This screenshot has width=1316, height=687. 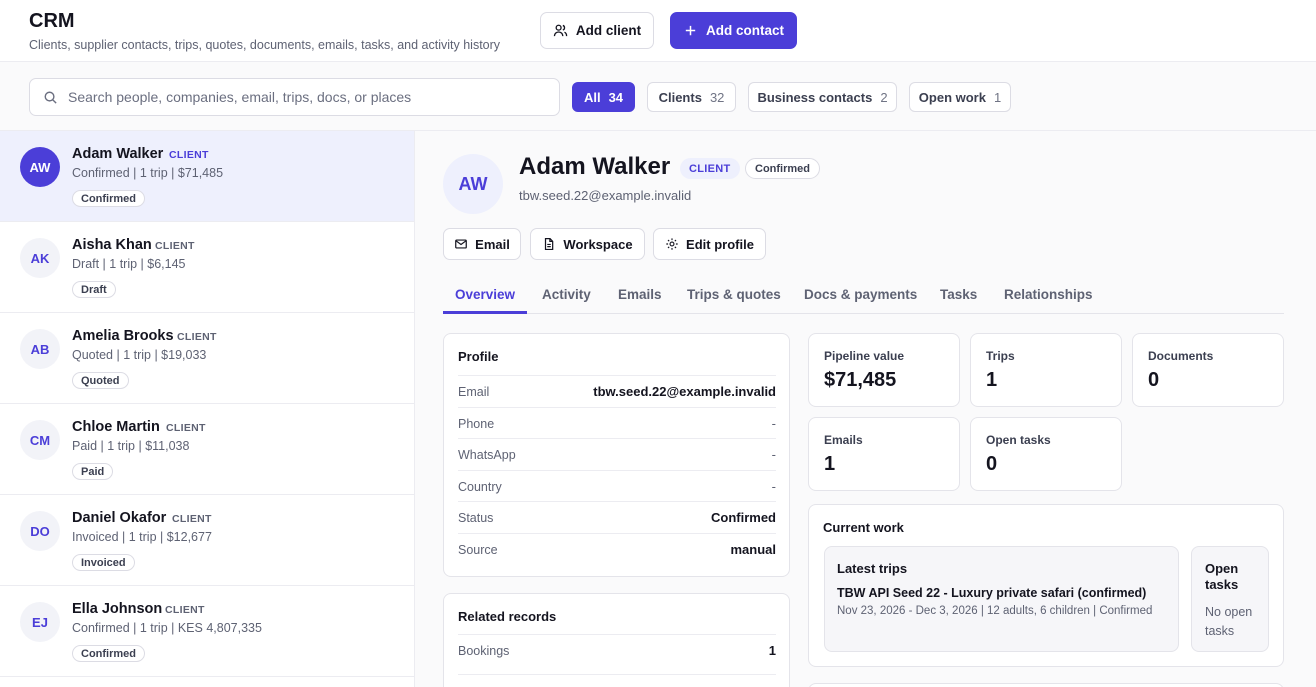 I want to click on avatar: AK, so click(x=40, y=258).